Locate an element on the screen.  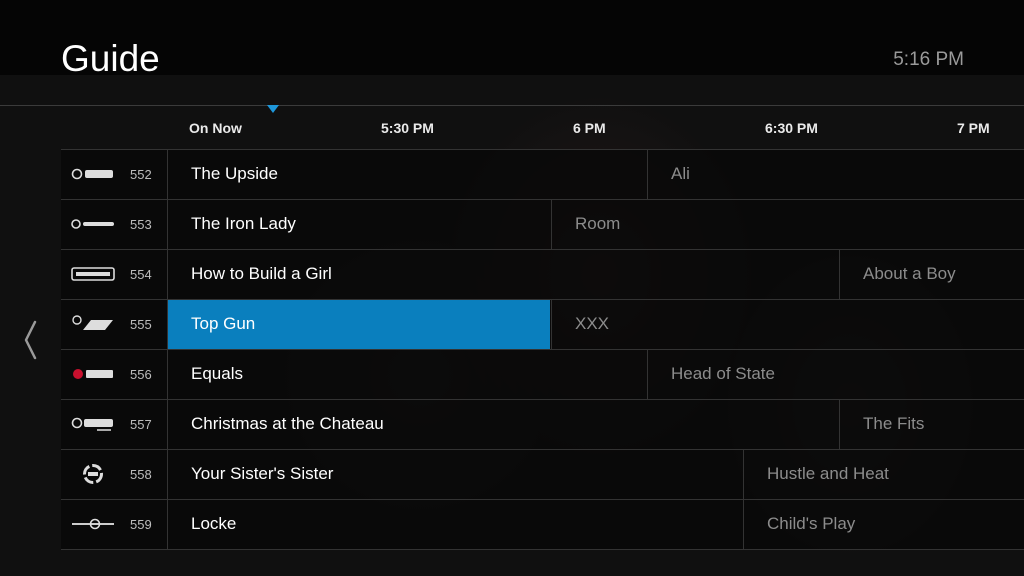
channel-cell: 555 is located at coordinates (114, 324).